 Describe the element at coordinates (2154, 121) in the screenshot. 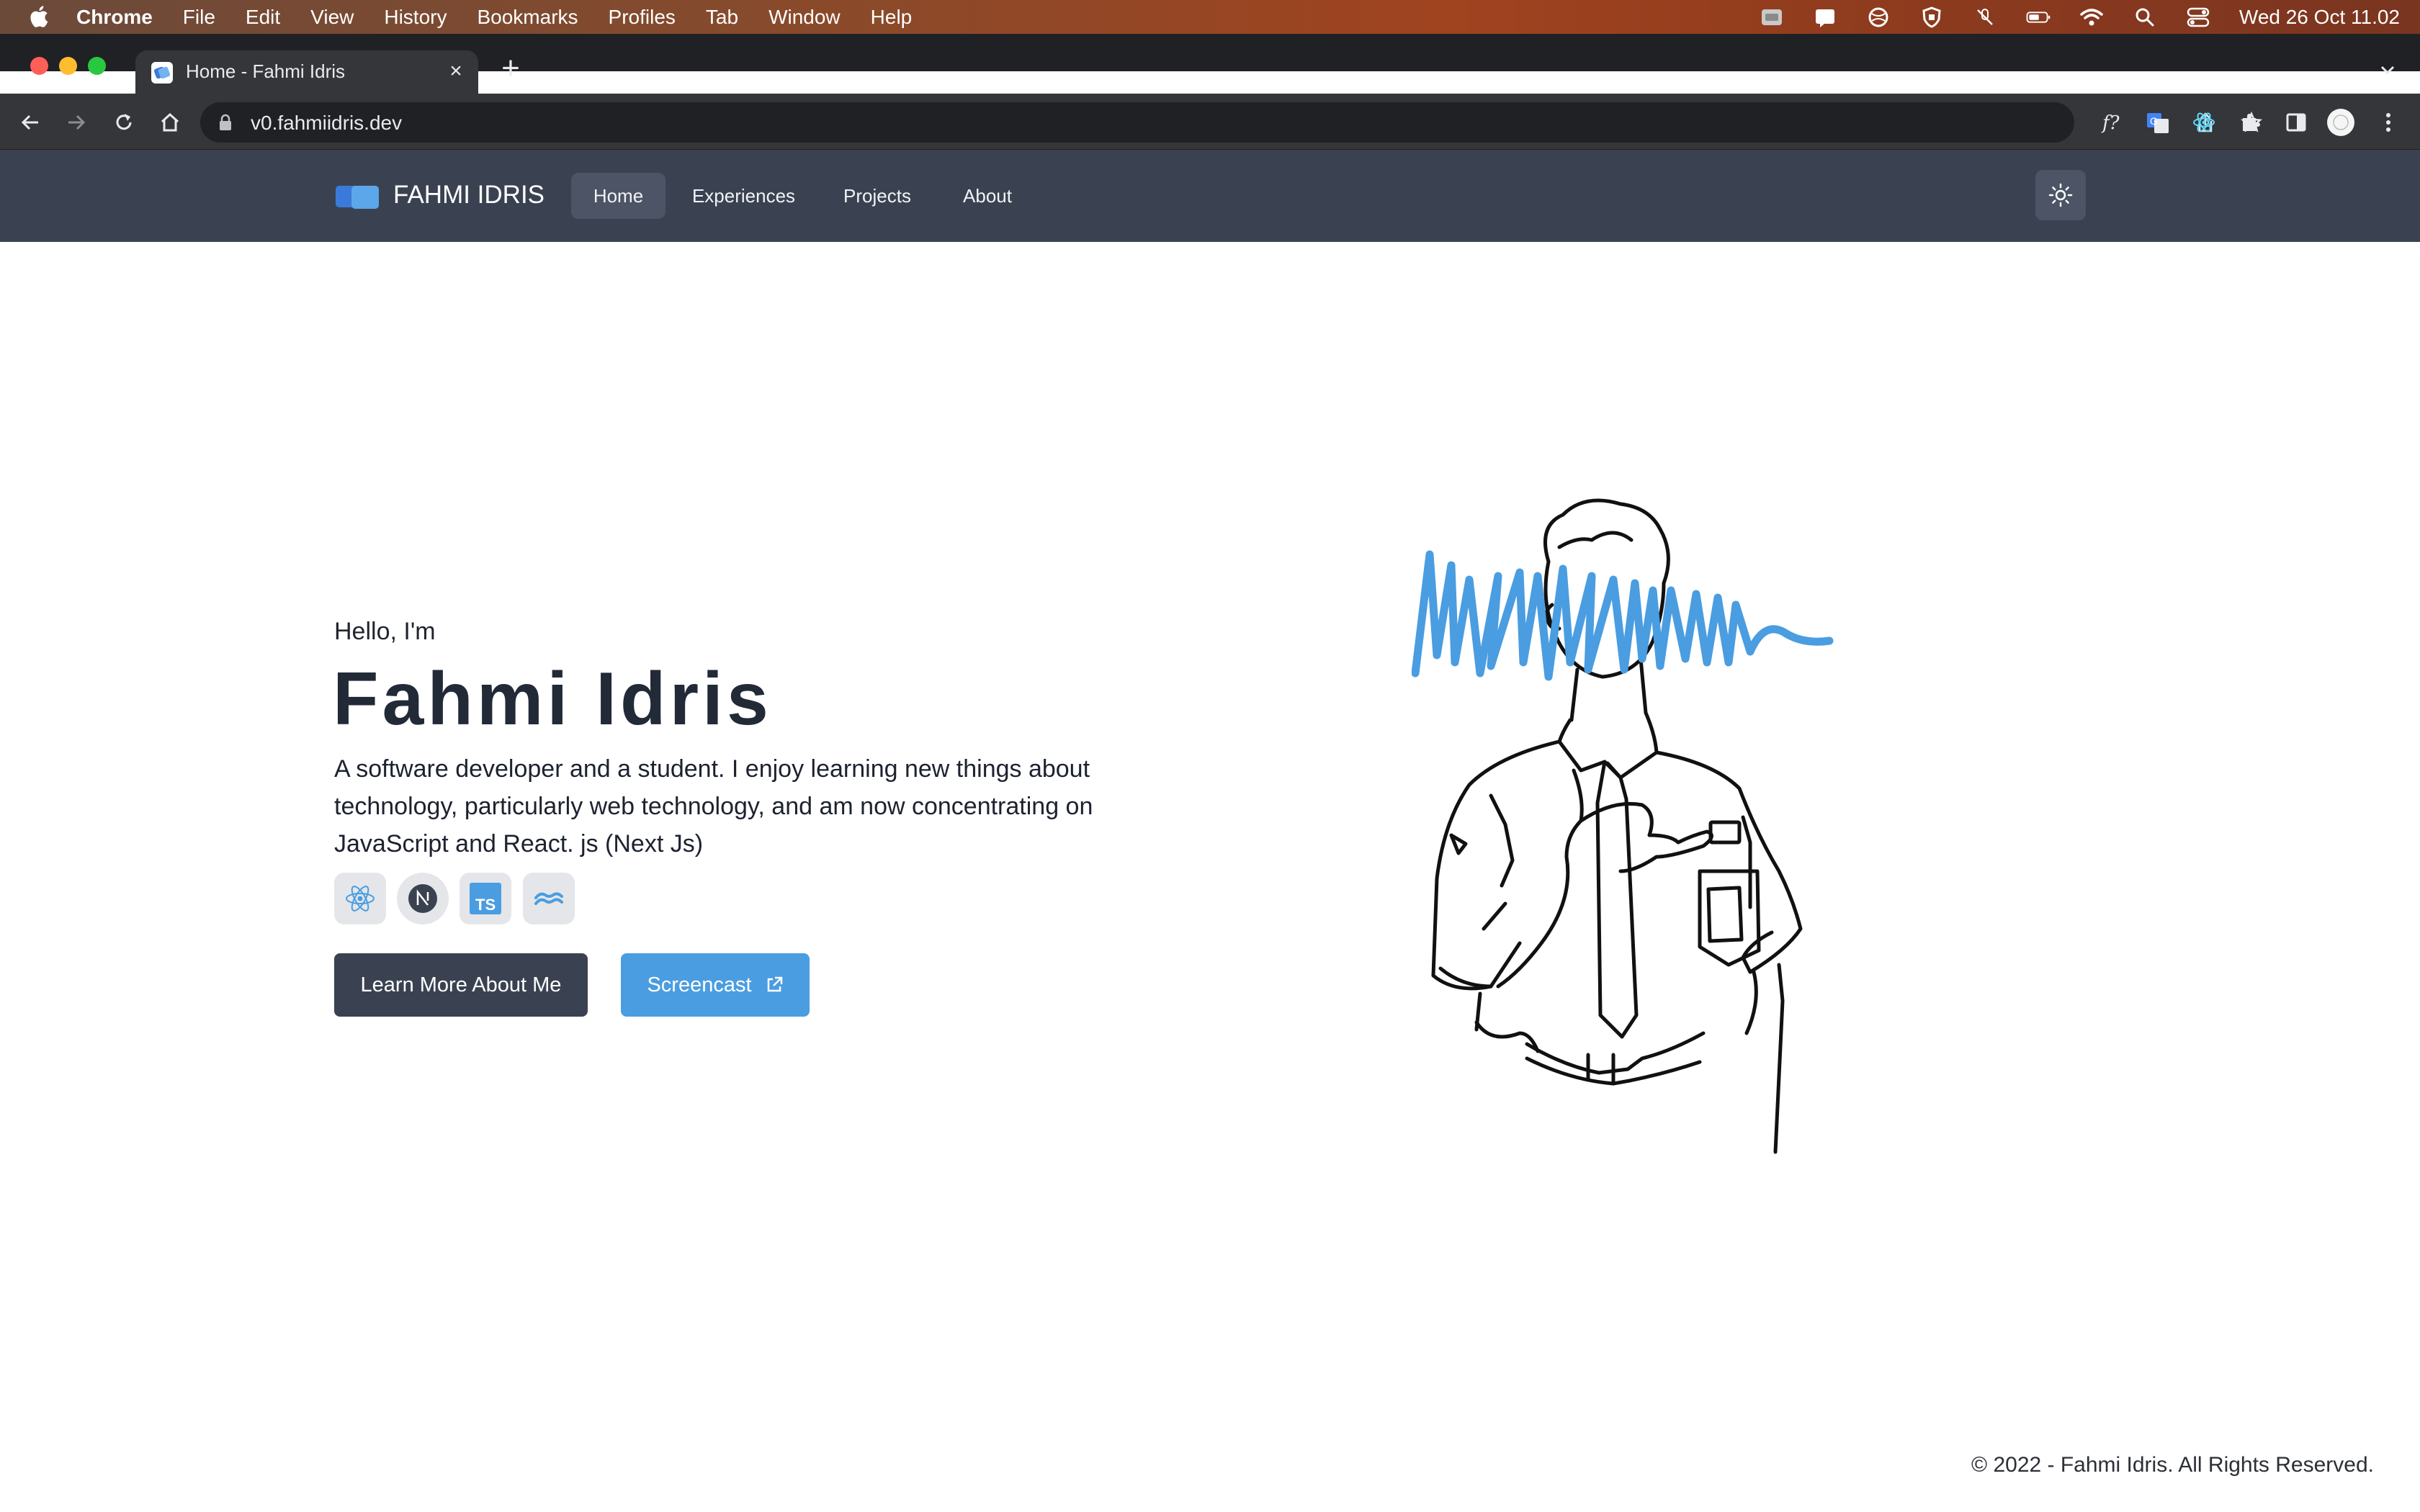

I see `svg-text: G` at that location.